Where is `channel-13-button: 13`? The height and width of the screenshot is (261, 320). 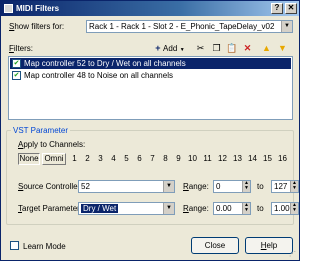 channel-13-button: 13 is located at coordinates (237, 159).